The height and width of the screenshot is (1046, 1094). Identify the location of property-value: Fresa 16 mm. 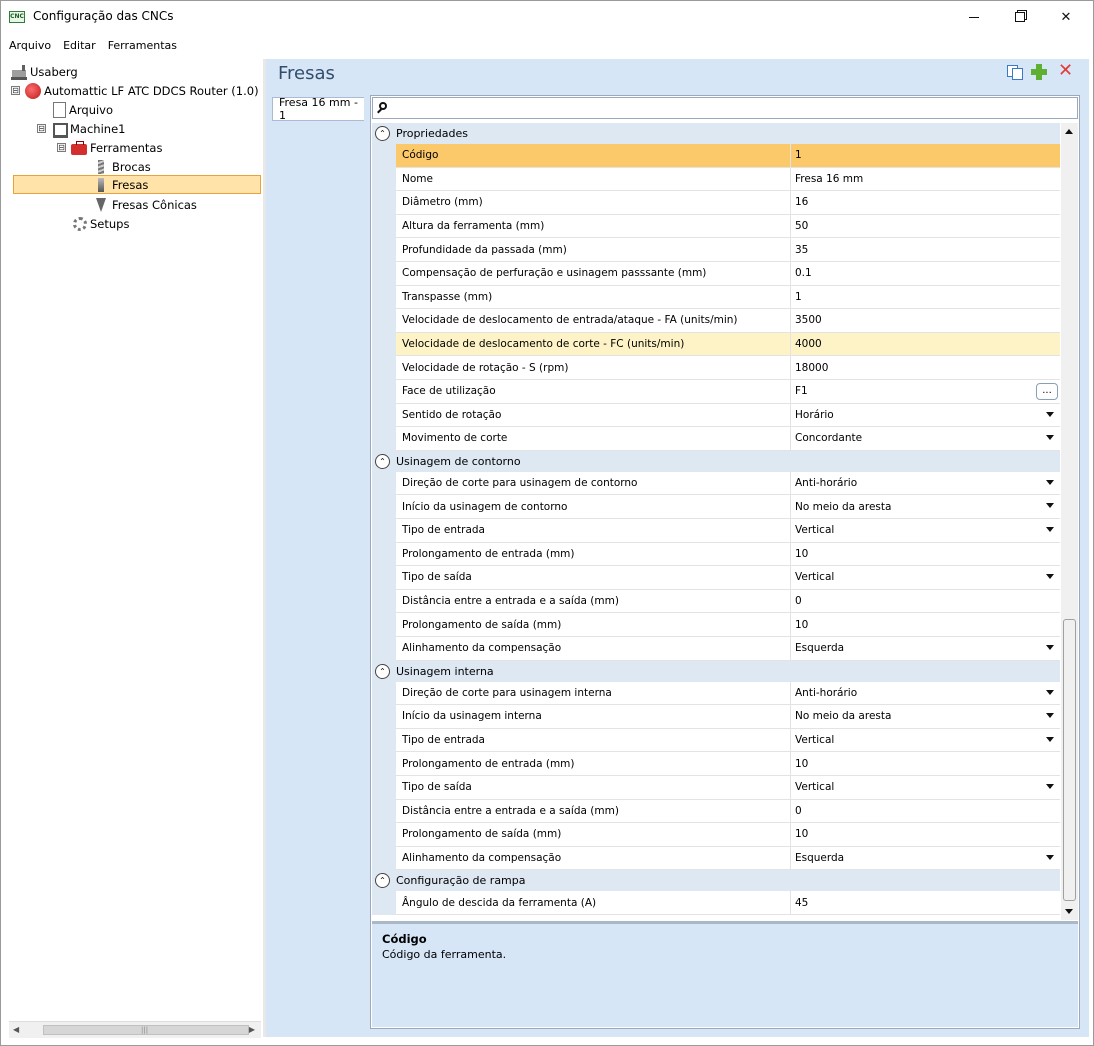
(925, 179).